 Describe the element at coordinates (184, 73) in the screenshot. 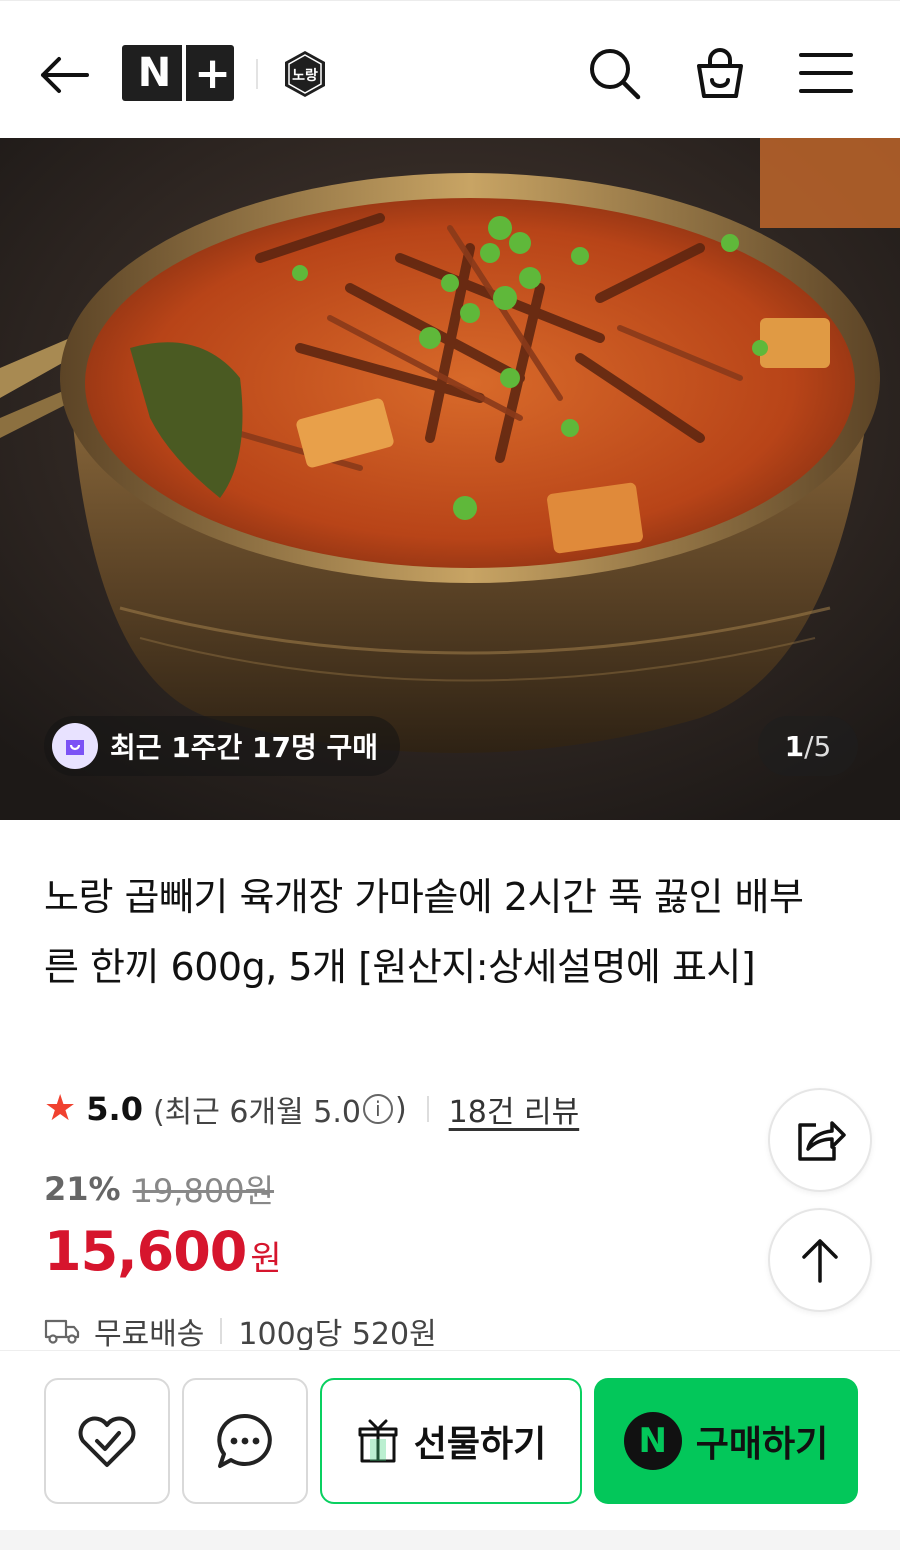

I see `logo-separator` at that location.